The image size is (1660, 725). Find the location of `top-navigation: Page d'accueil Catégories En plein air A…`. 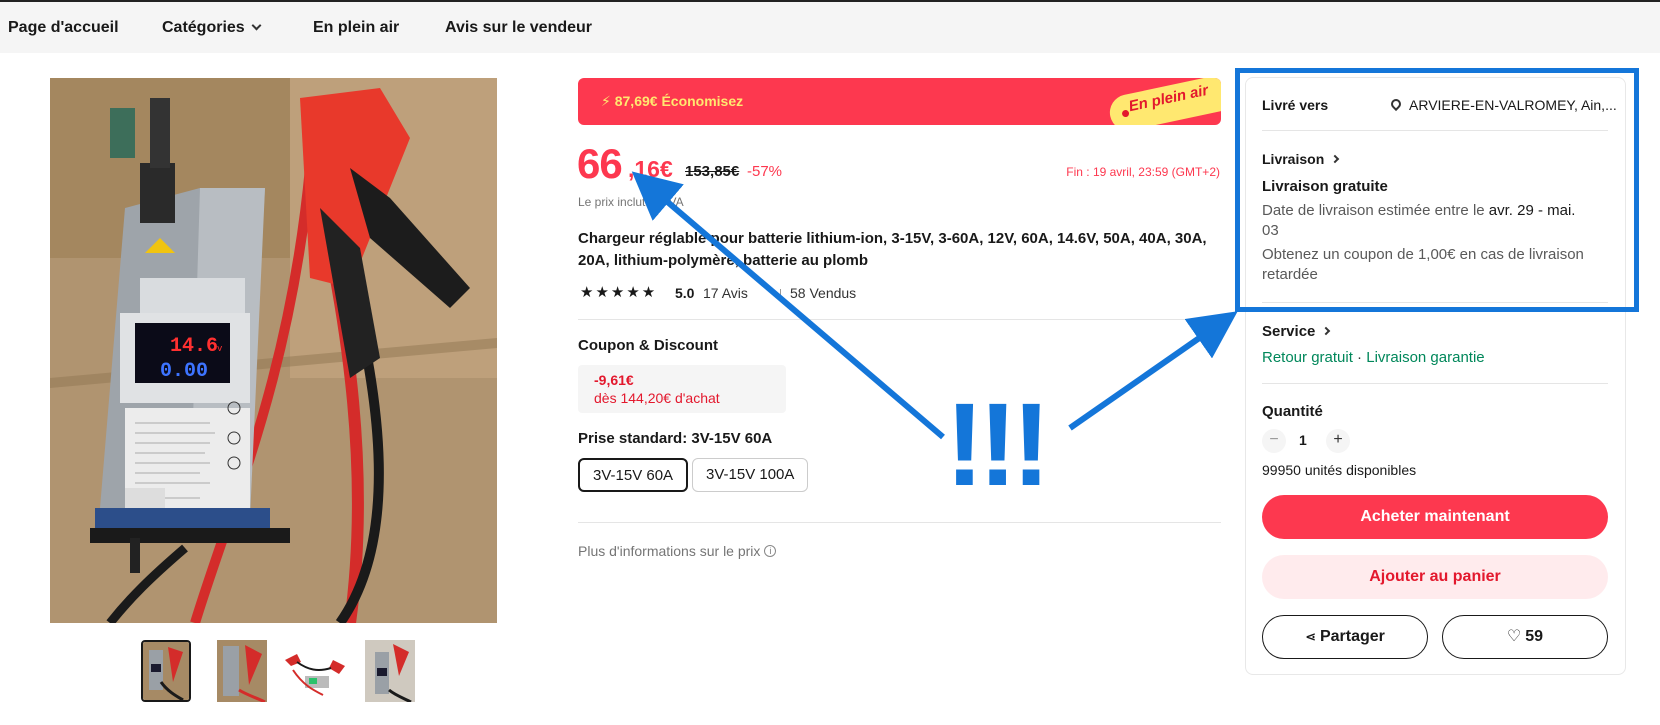

top-navigation: Page d'accueil Catégories En plein air A… is located at coordinates (830, 26).